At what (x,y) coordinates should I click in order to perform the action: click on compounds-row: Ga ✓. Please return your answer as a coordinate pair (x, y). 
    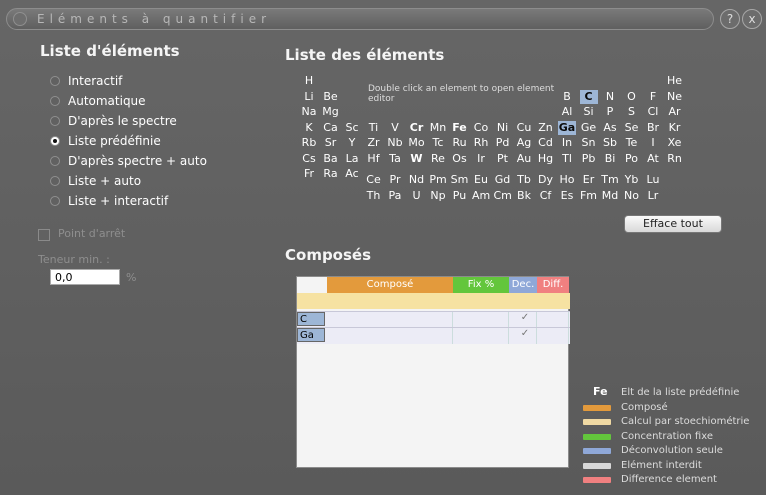
    Looking at the image, I should click on (433, 335).